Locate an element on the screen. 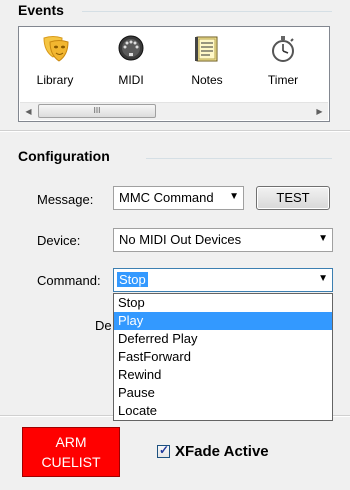 This screenshot has height=490, width=350. notepad-icon is located at coordinates (207, 49).